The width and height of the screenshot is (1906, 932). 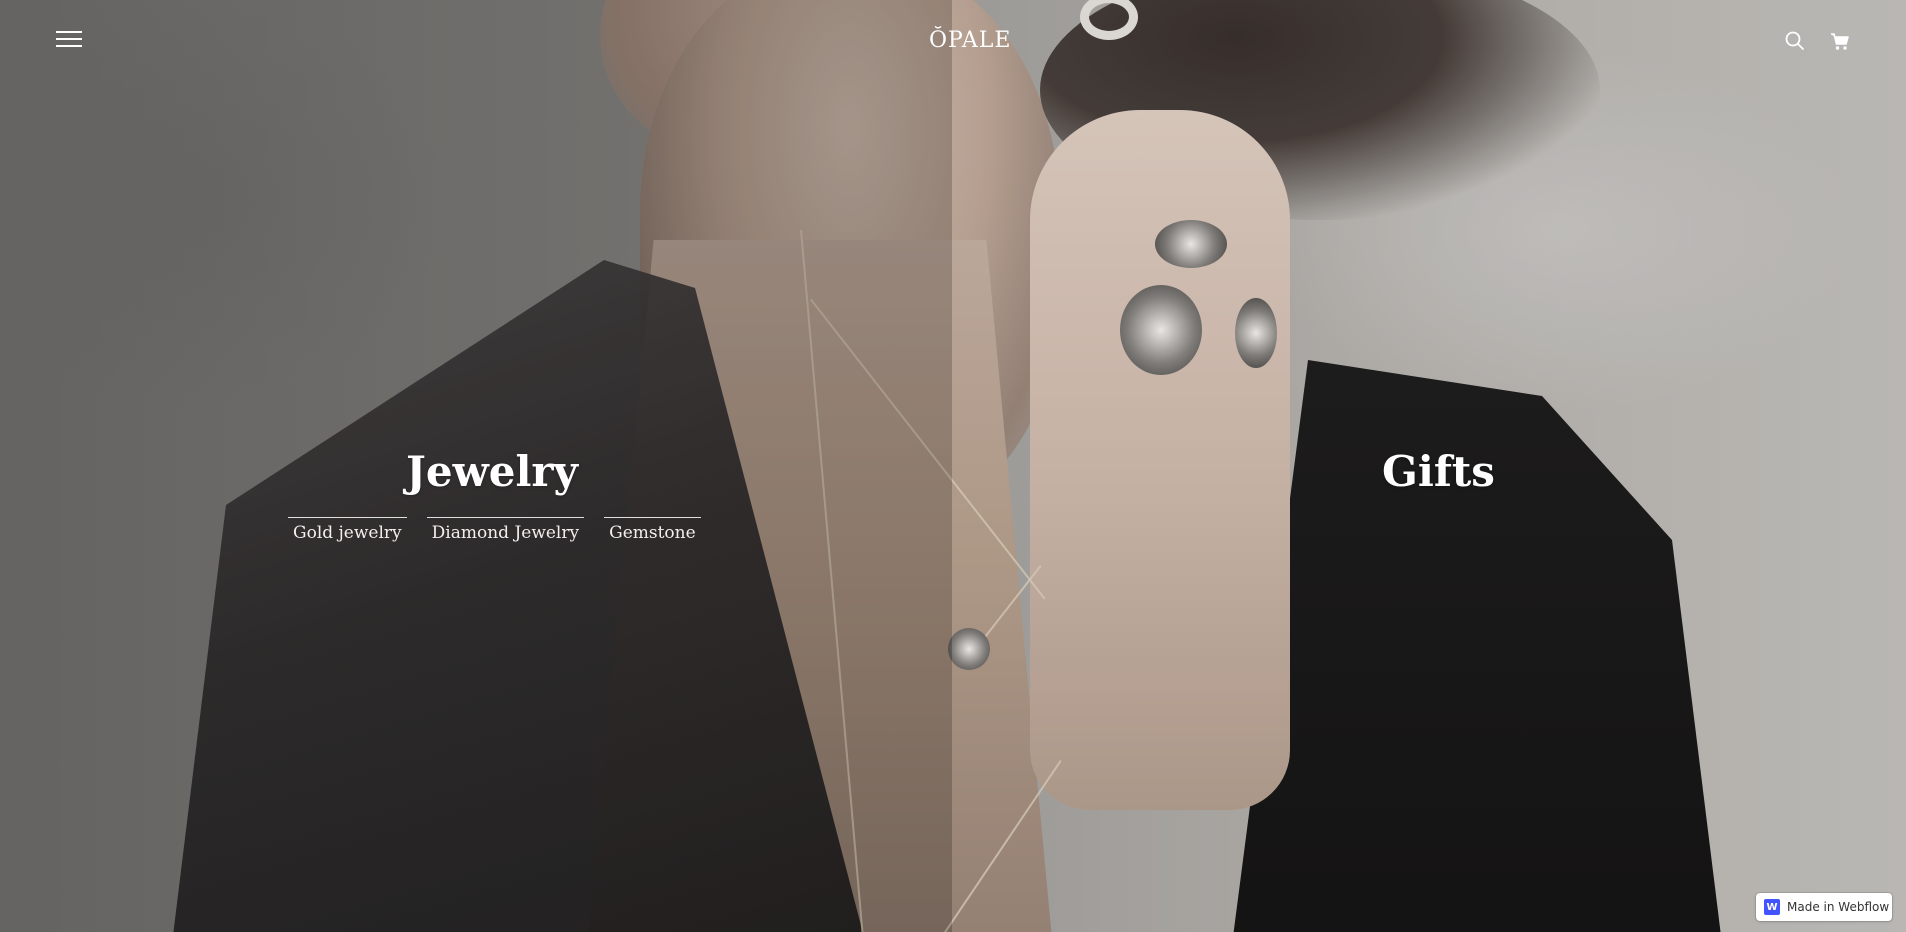 What do you see at coordinates (1438, 471) in the screenshot?
I see `gifts-title: Gifts` at bounding box center [1438, 471].